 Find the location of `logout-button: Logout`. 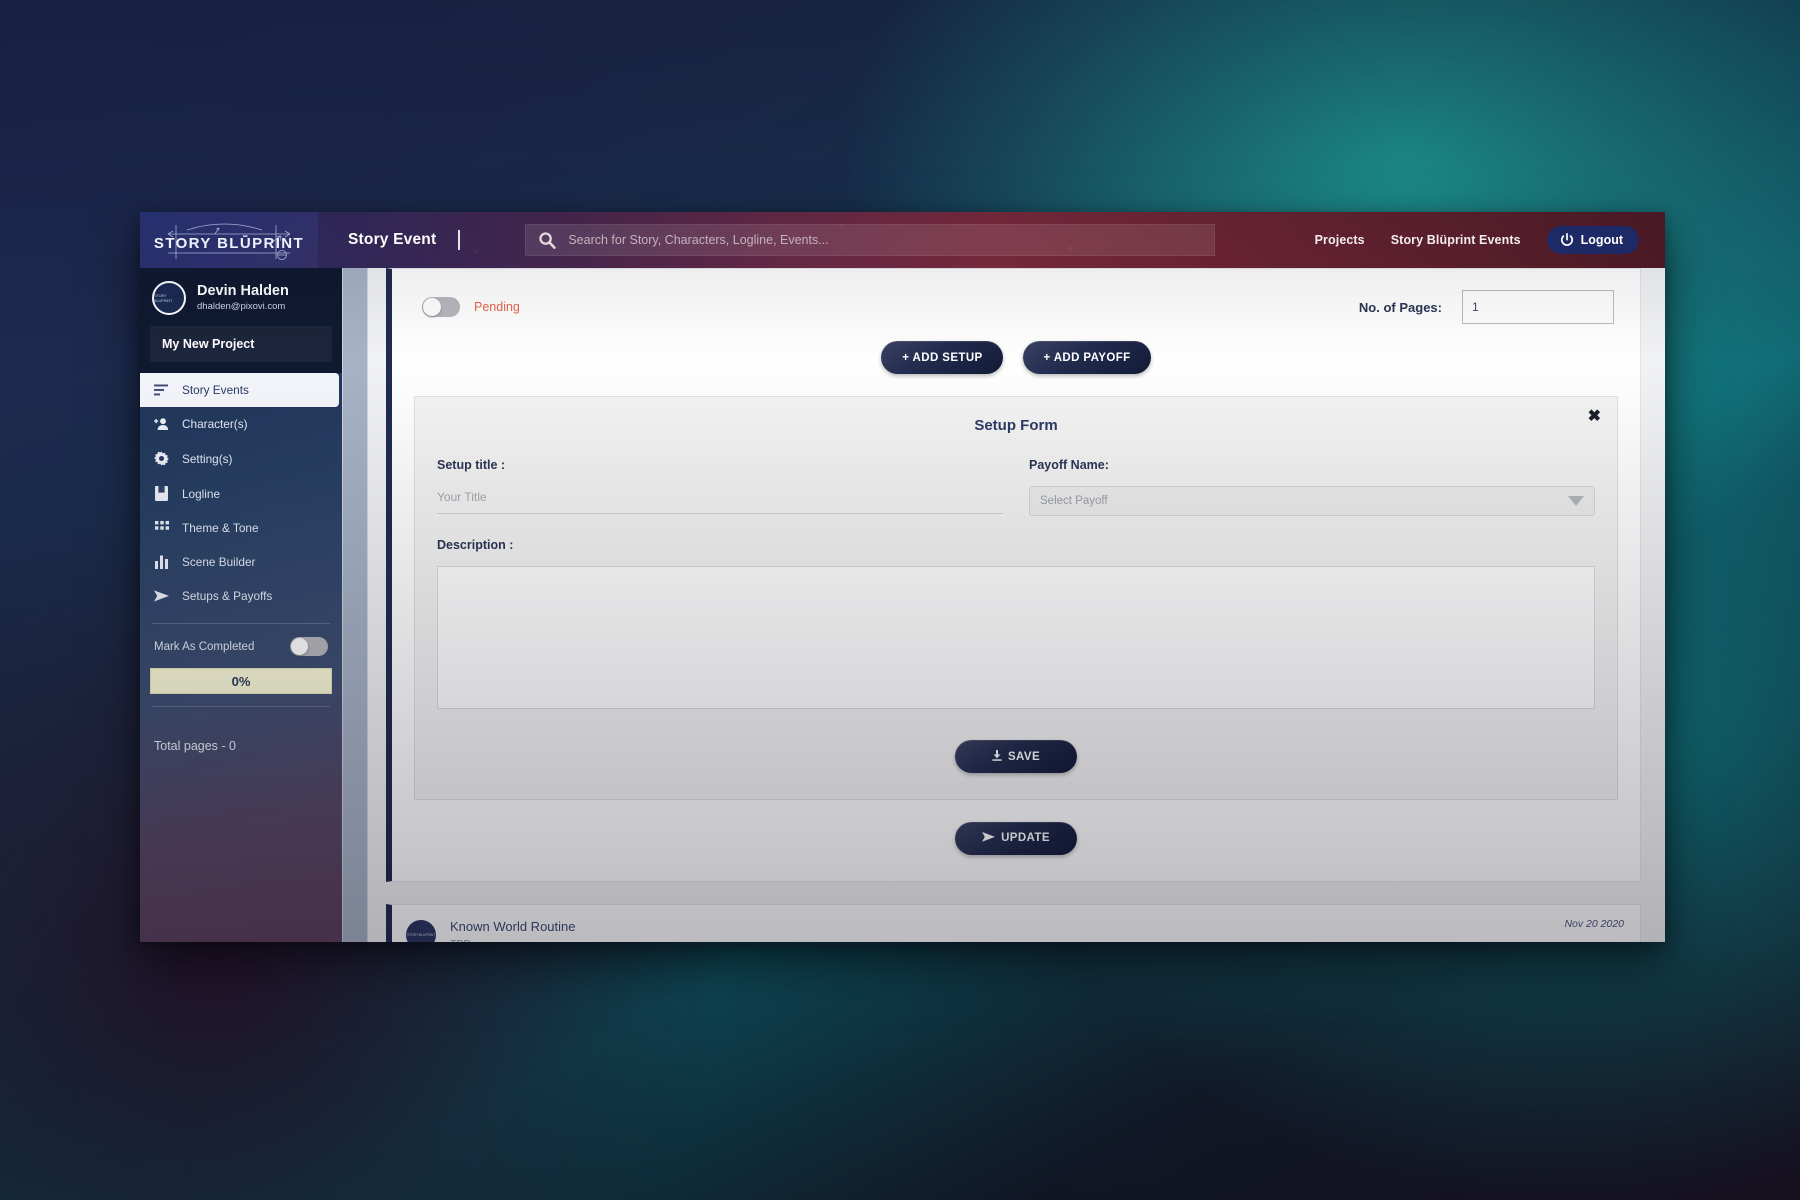

logout-button: Logout is located at coordinates (1592, 240).